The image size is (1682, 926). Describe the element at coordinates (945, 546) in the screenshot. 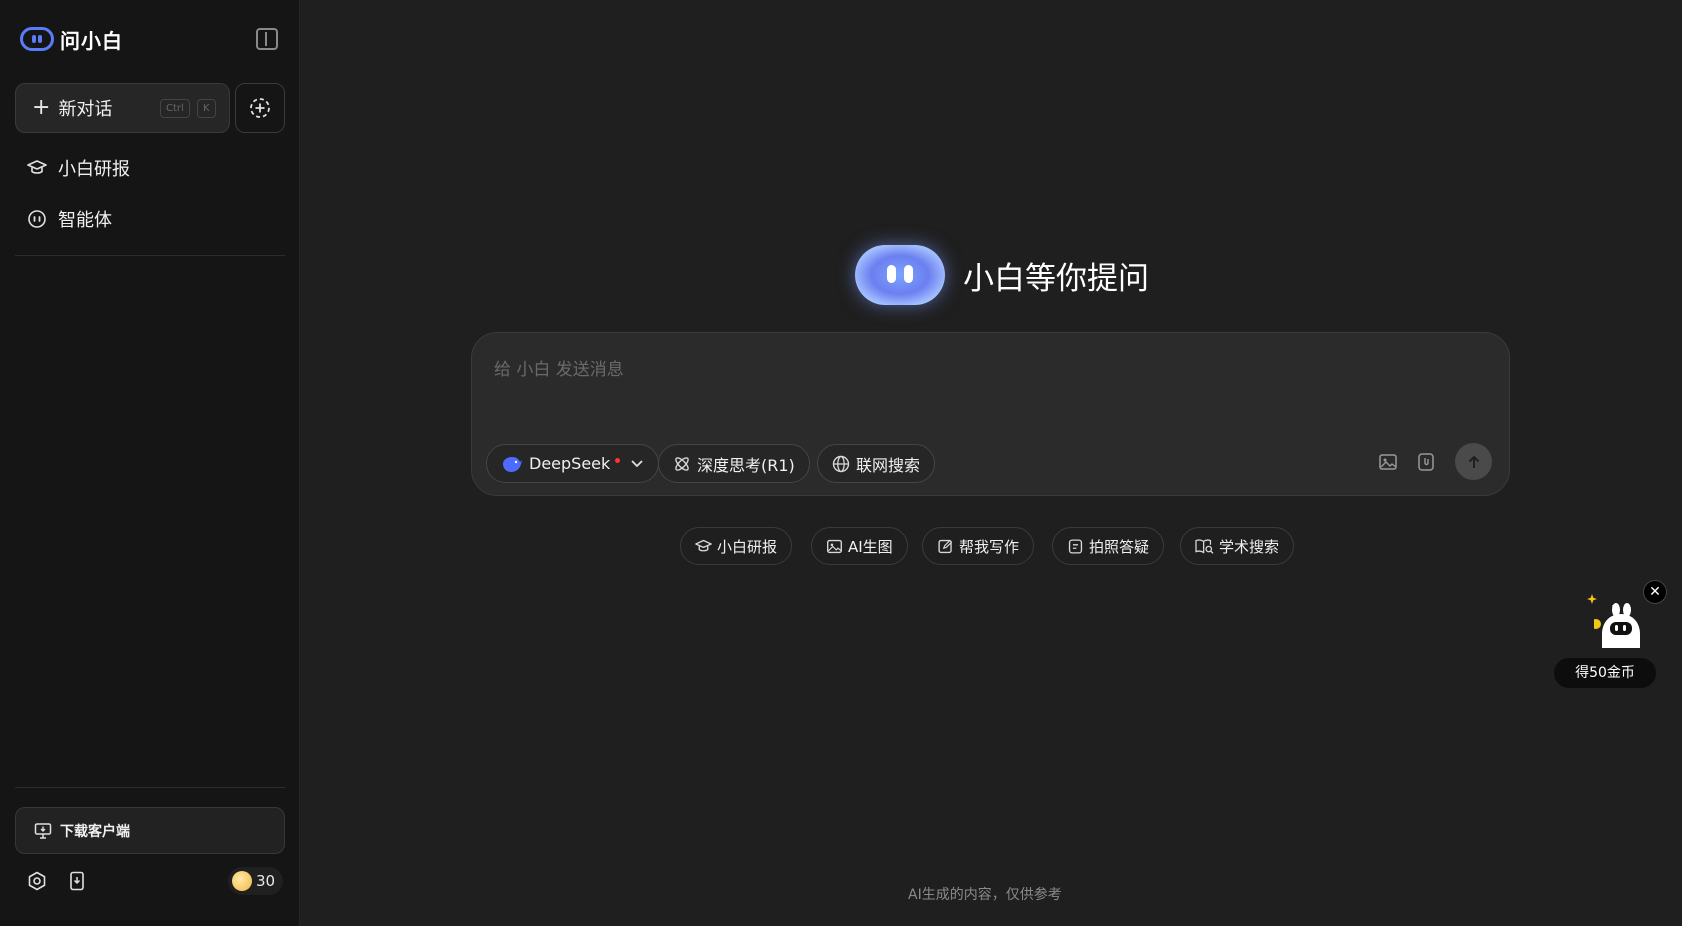

I see `edit-icon` at that location.